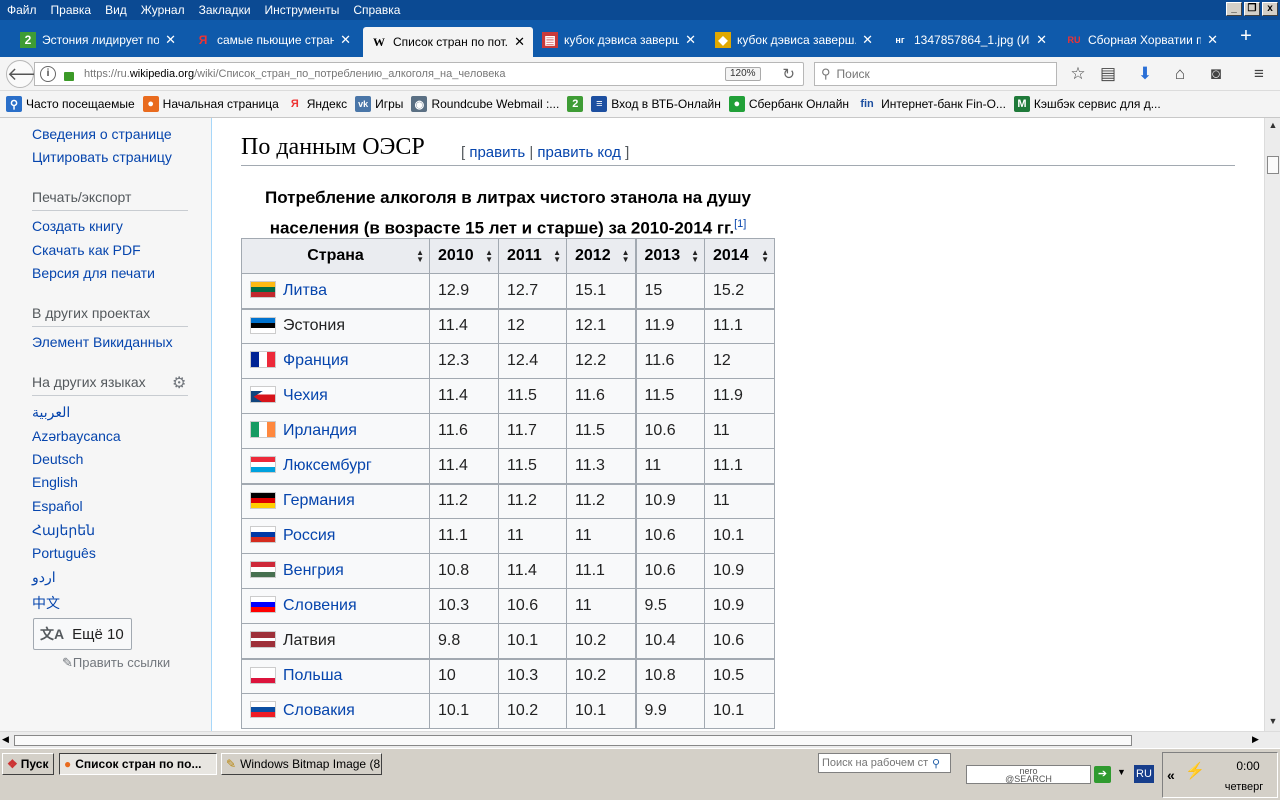  I want to click on column-header-year: 2013 ▲ ▼, so click(669, 256).